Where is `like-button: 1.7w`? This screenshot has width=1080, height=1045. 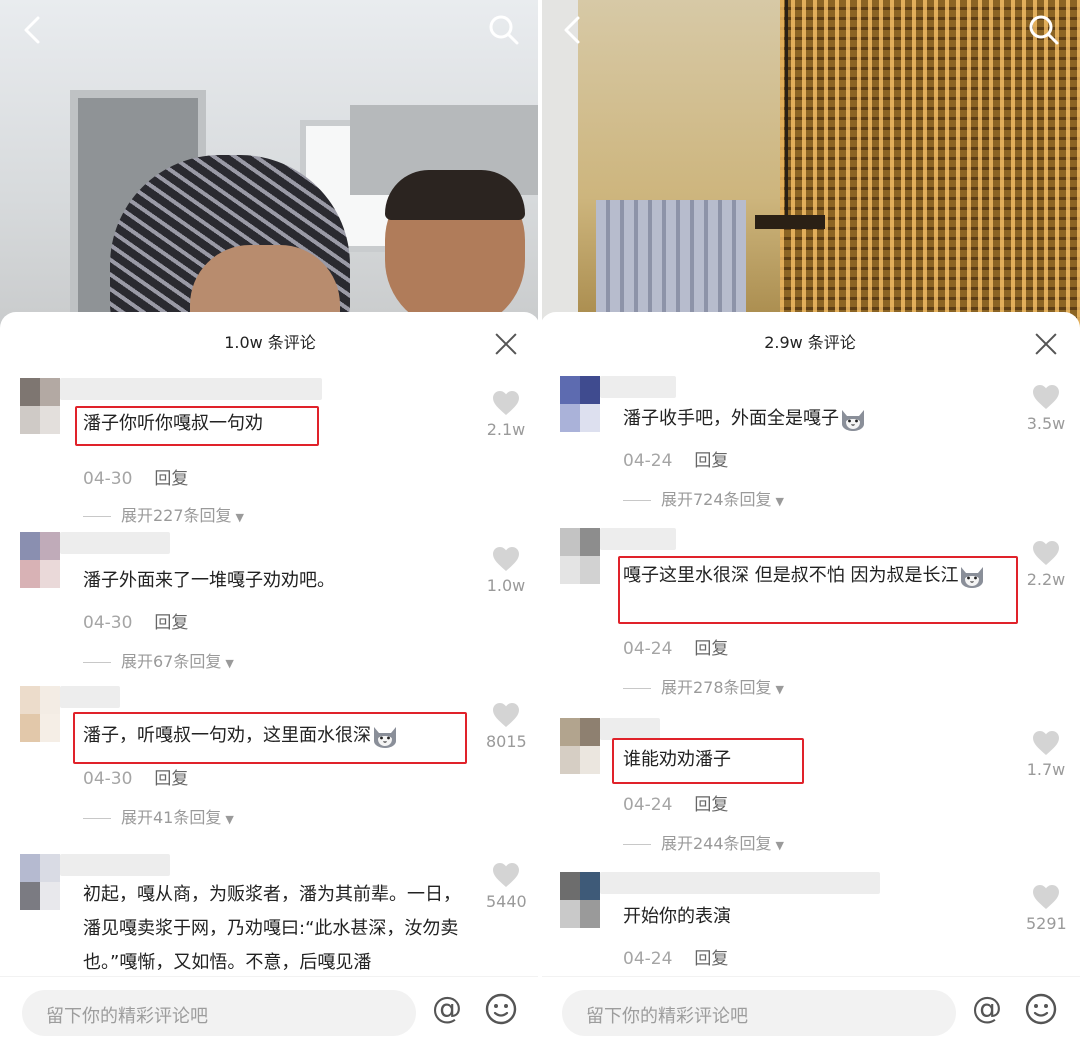
like-button: 1.7w is located at coordinates (1046, 754).